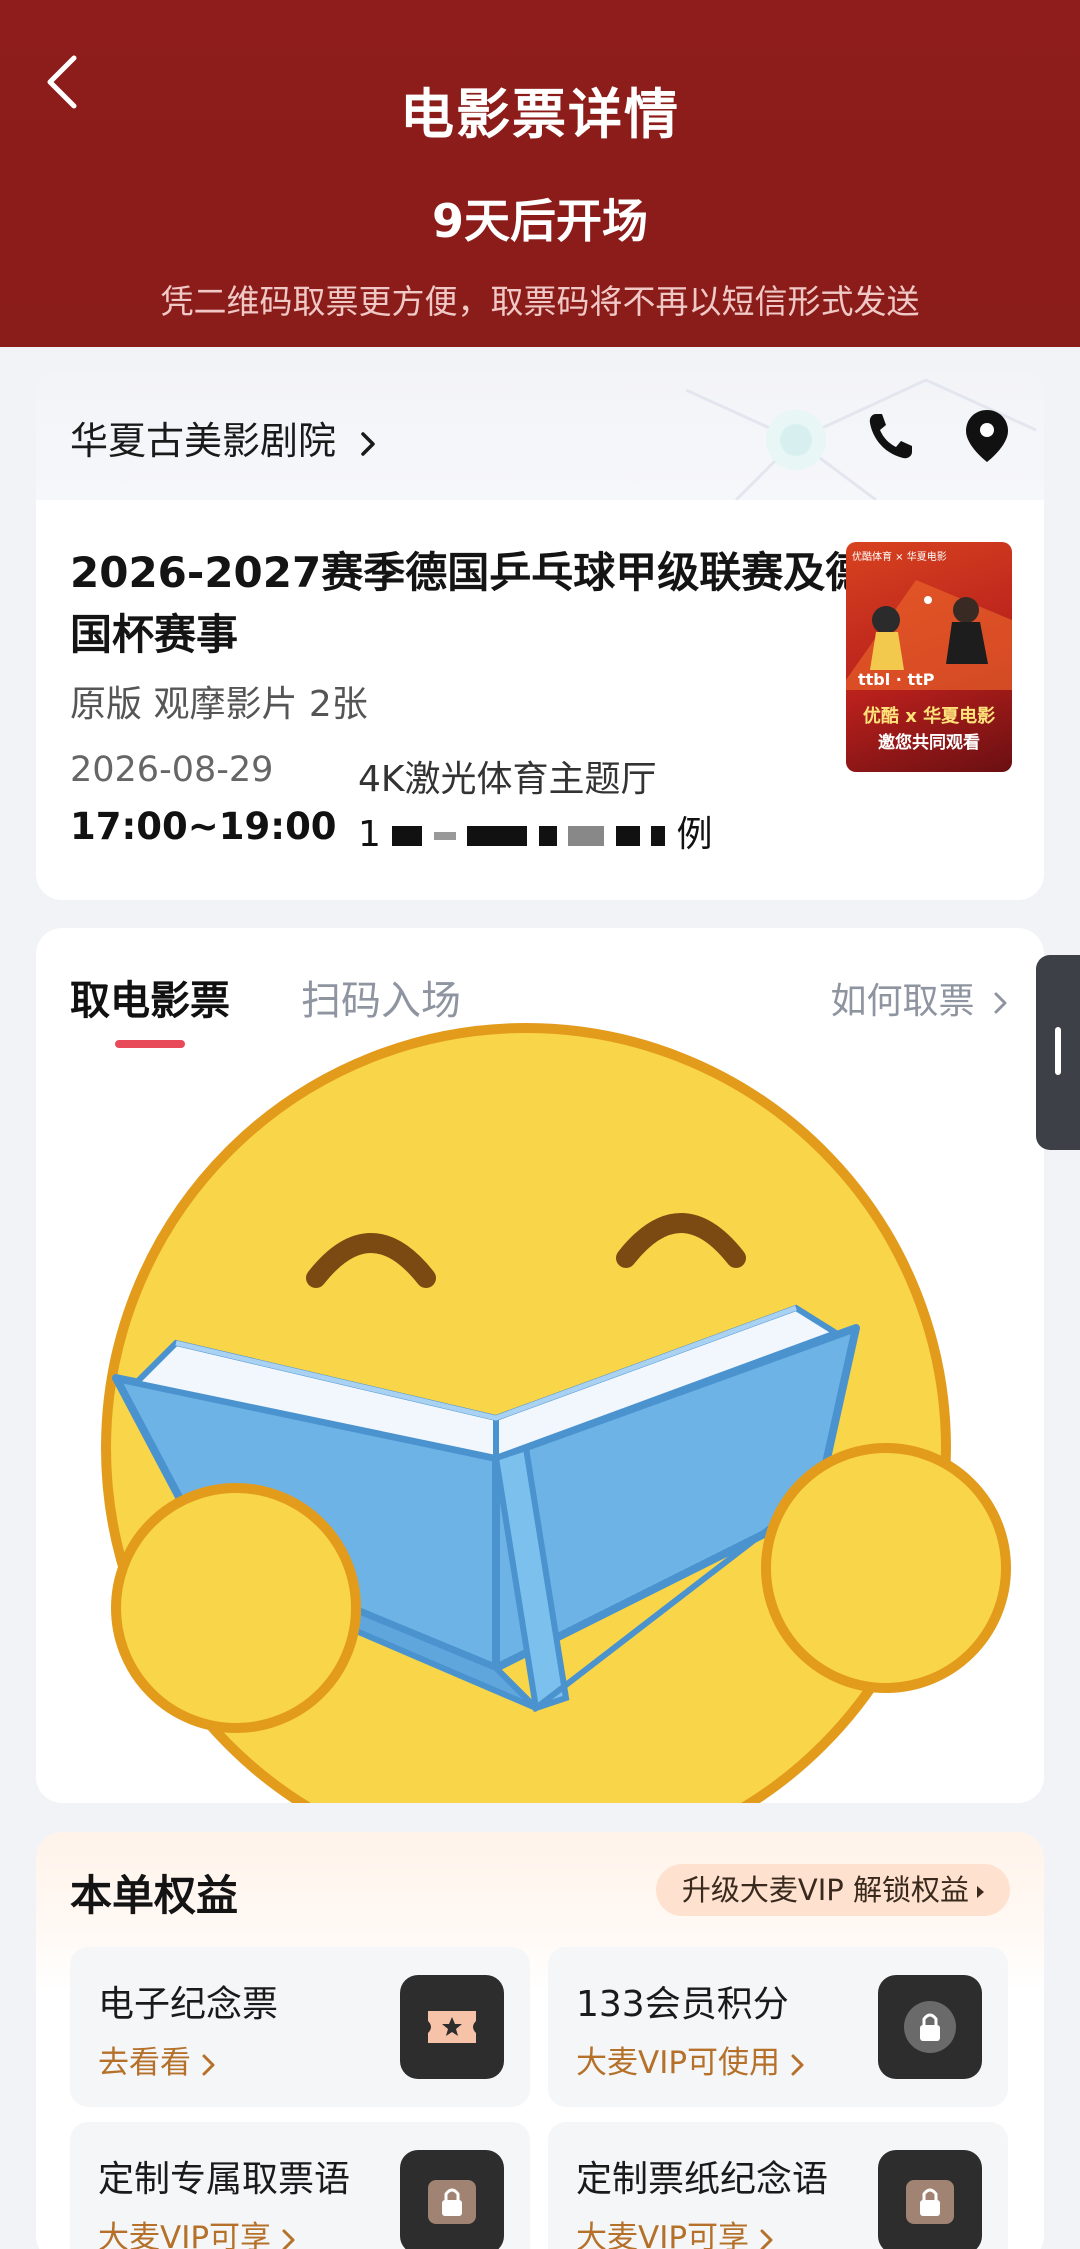  I want to click on upgrade-vip-label: 升级大麦VIP 解锁权益, so click(825, 1890).